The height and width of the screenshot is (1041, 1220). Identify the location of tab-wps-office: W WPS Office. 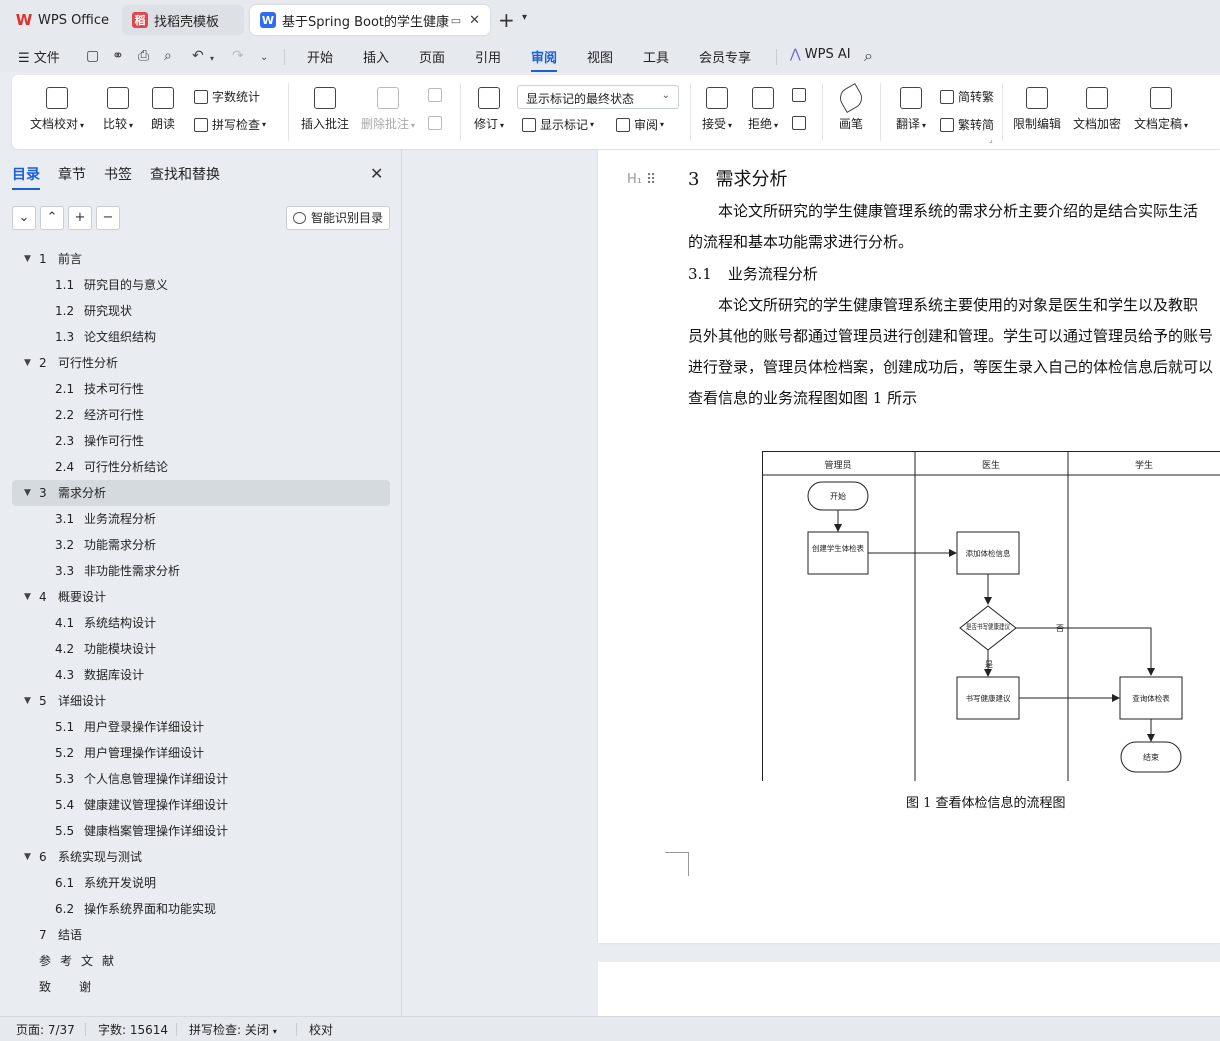
(61, 20).